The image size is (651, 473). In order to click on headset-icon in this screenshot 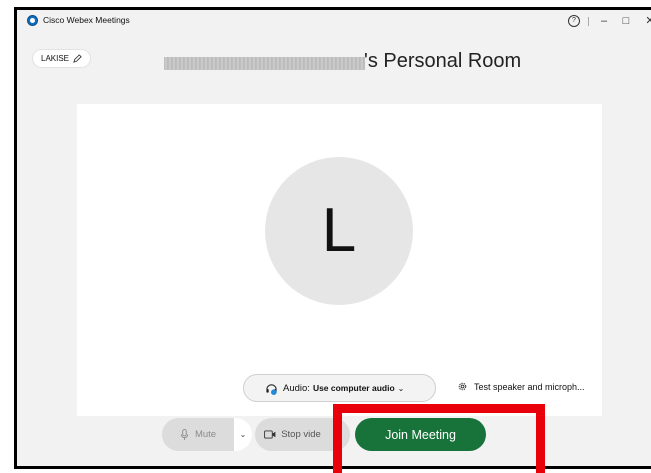, I will do `click(271, 389)`.